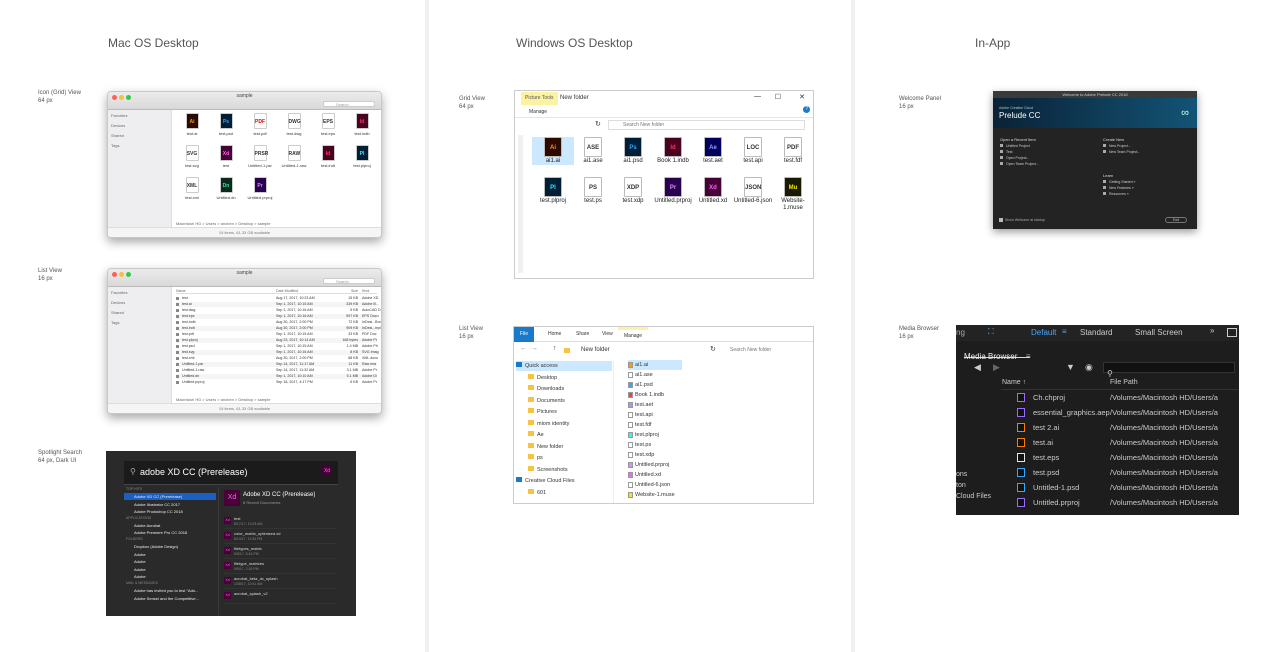  What do you see at coordinates (655, 495) in the screenshot?
I see `list-item: Website-1.muse` at bounding box center [655, 495].